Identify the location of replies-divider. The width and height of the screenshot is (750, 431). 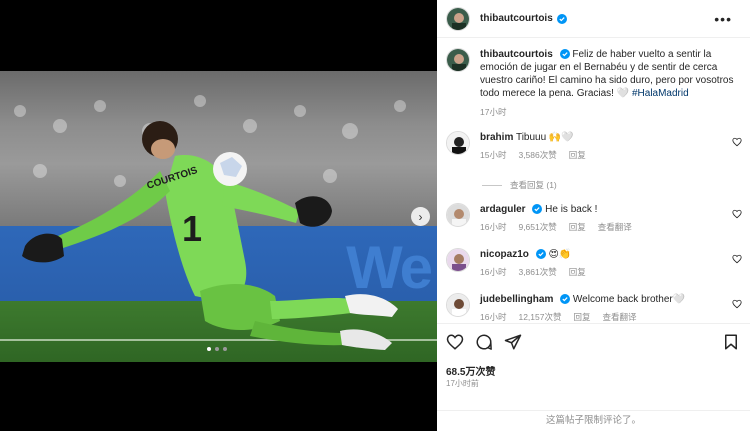
(492, 185).